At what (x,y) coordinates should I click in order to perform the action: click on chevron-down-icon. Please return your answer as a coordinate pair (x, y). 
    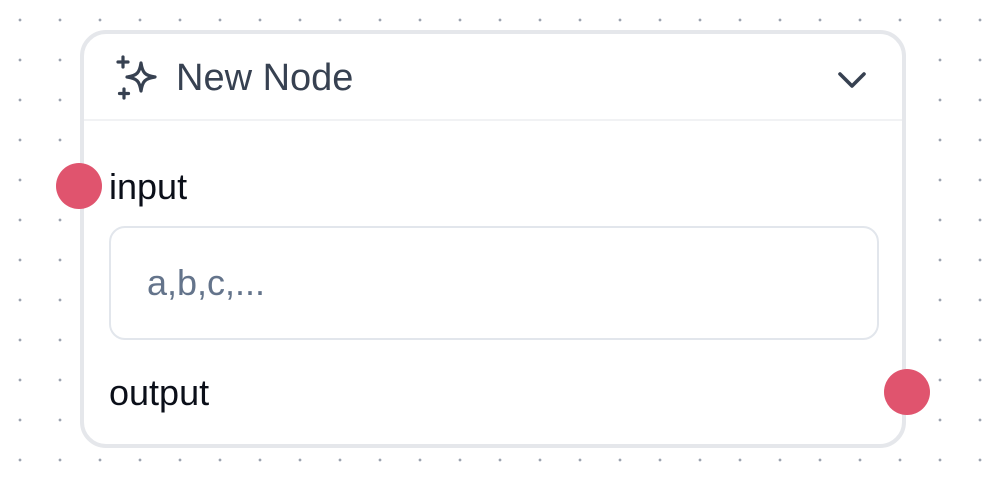
    Looking at the image, I should click on (852, 80).